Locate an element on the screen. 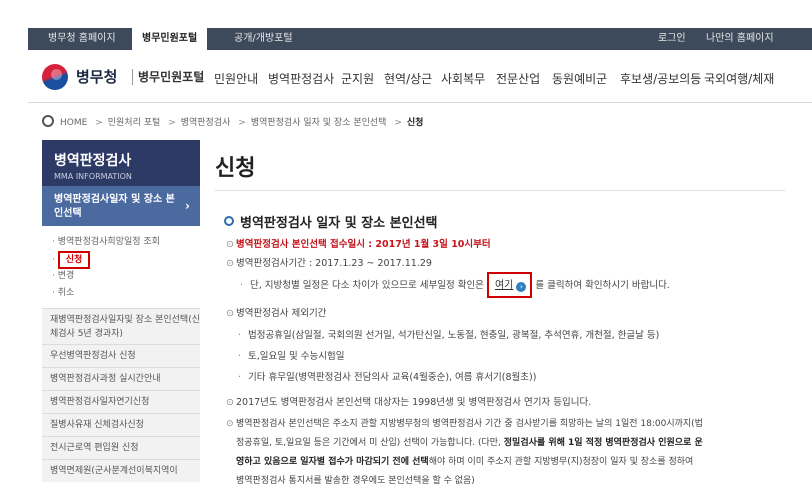 The height and width of the screenshot is (501, 812). section-heading: 병역판정검사 일자 및 장소 본인선택 is located at coordinates (331, 221).